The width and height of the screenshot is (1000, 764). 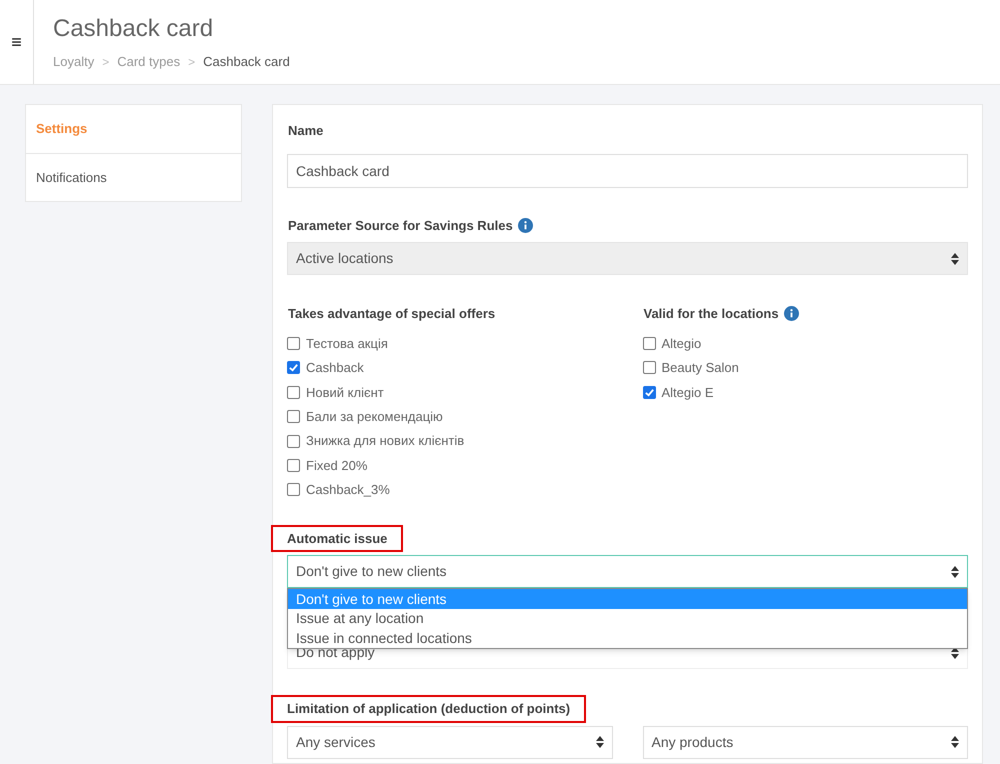 What do you see at coordinates (16, 42) in the screenshot?
I see `menu-button: ≡` at bounding box center [16, 42].